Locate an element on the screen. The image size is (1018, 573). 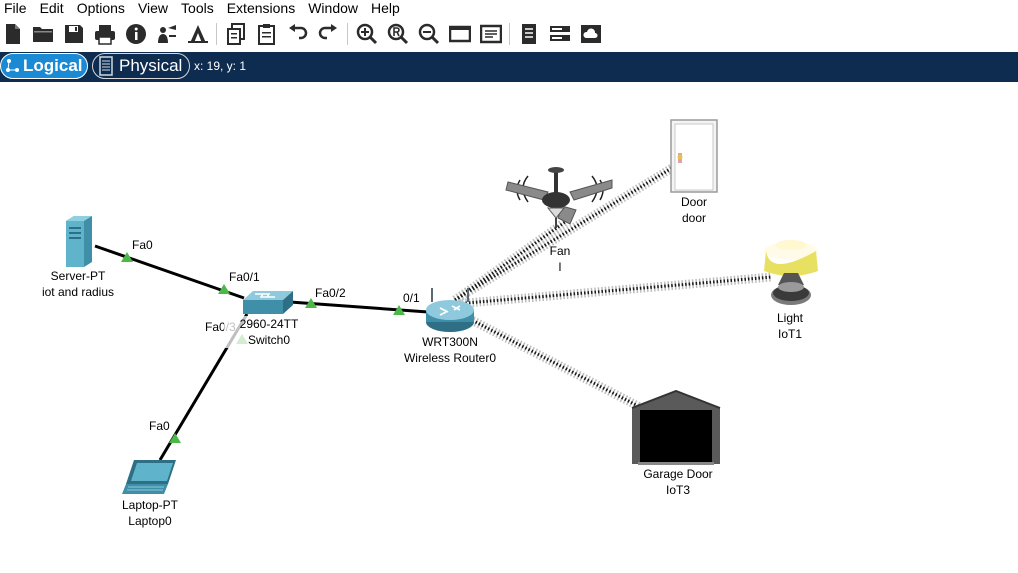
logical-label: Logical is located at coordinates (53, 65).